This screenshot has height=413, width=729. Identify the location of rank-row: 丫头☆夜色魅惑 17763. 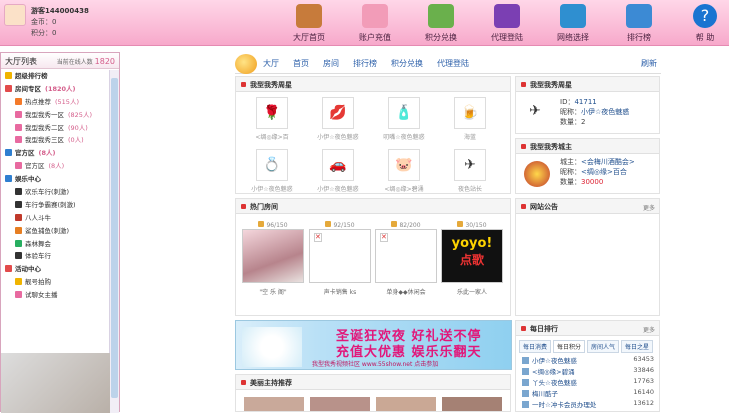
(591, 382).